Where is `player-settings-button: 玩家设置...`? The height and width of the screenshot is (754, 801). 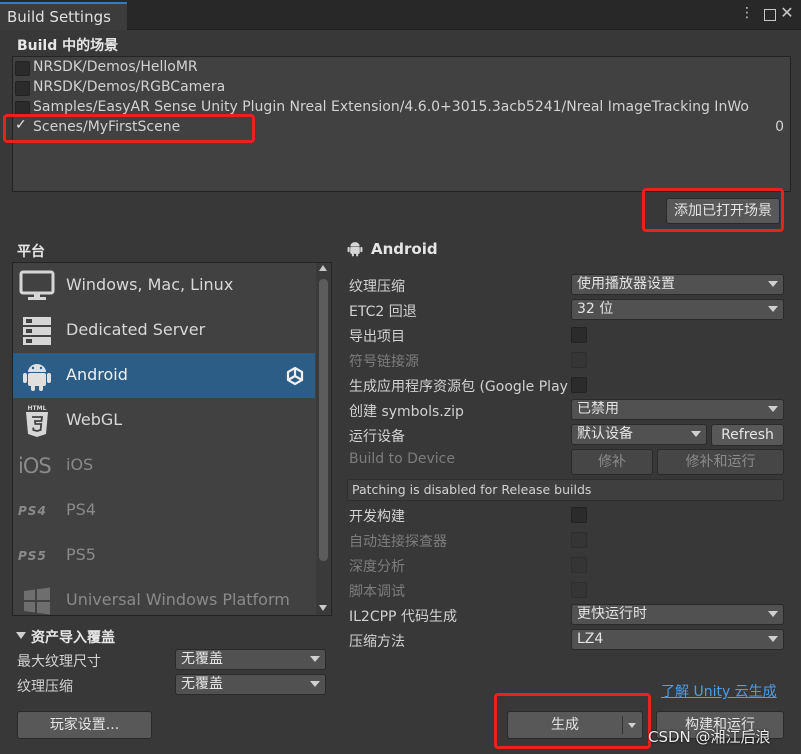
player-settings-button: 玩家设置... is located at coordinates (84, 725).